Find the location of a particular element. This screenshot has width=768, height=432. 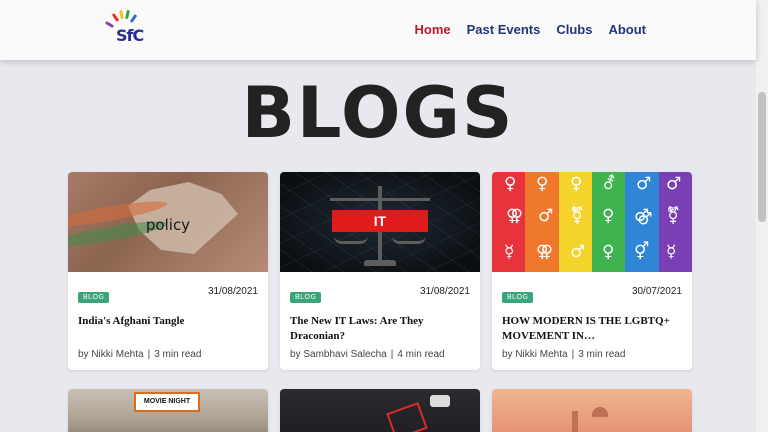

youtube-logo-shape is located at coordinates (440, 401).